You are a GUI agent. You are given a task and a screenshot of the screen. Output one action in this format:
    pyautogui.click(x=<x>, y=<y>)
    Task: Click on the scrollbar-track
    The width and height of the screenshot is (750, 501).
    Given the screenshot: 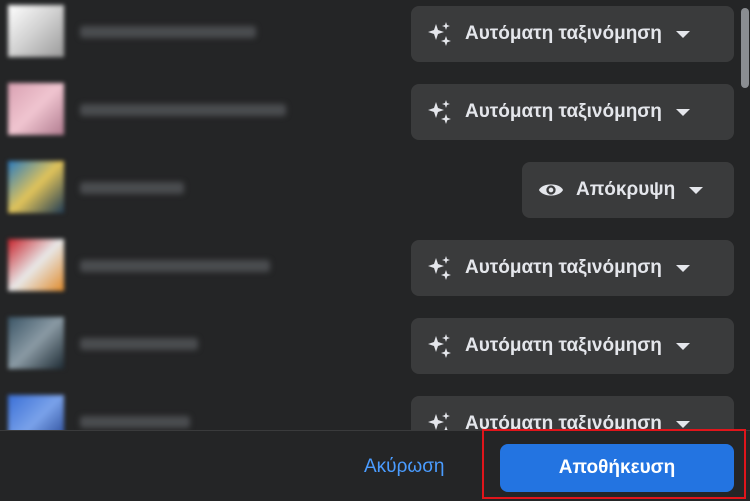 What is the action you would take?
    pyautogui.click(x=745, y=215)
    